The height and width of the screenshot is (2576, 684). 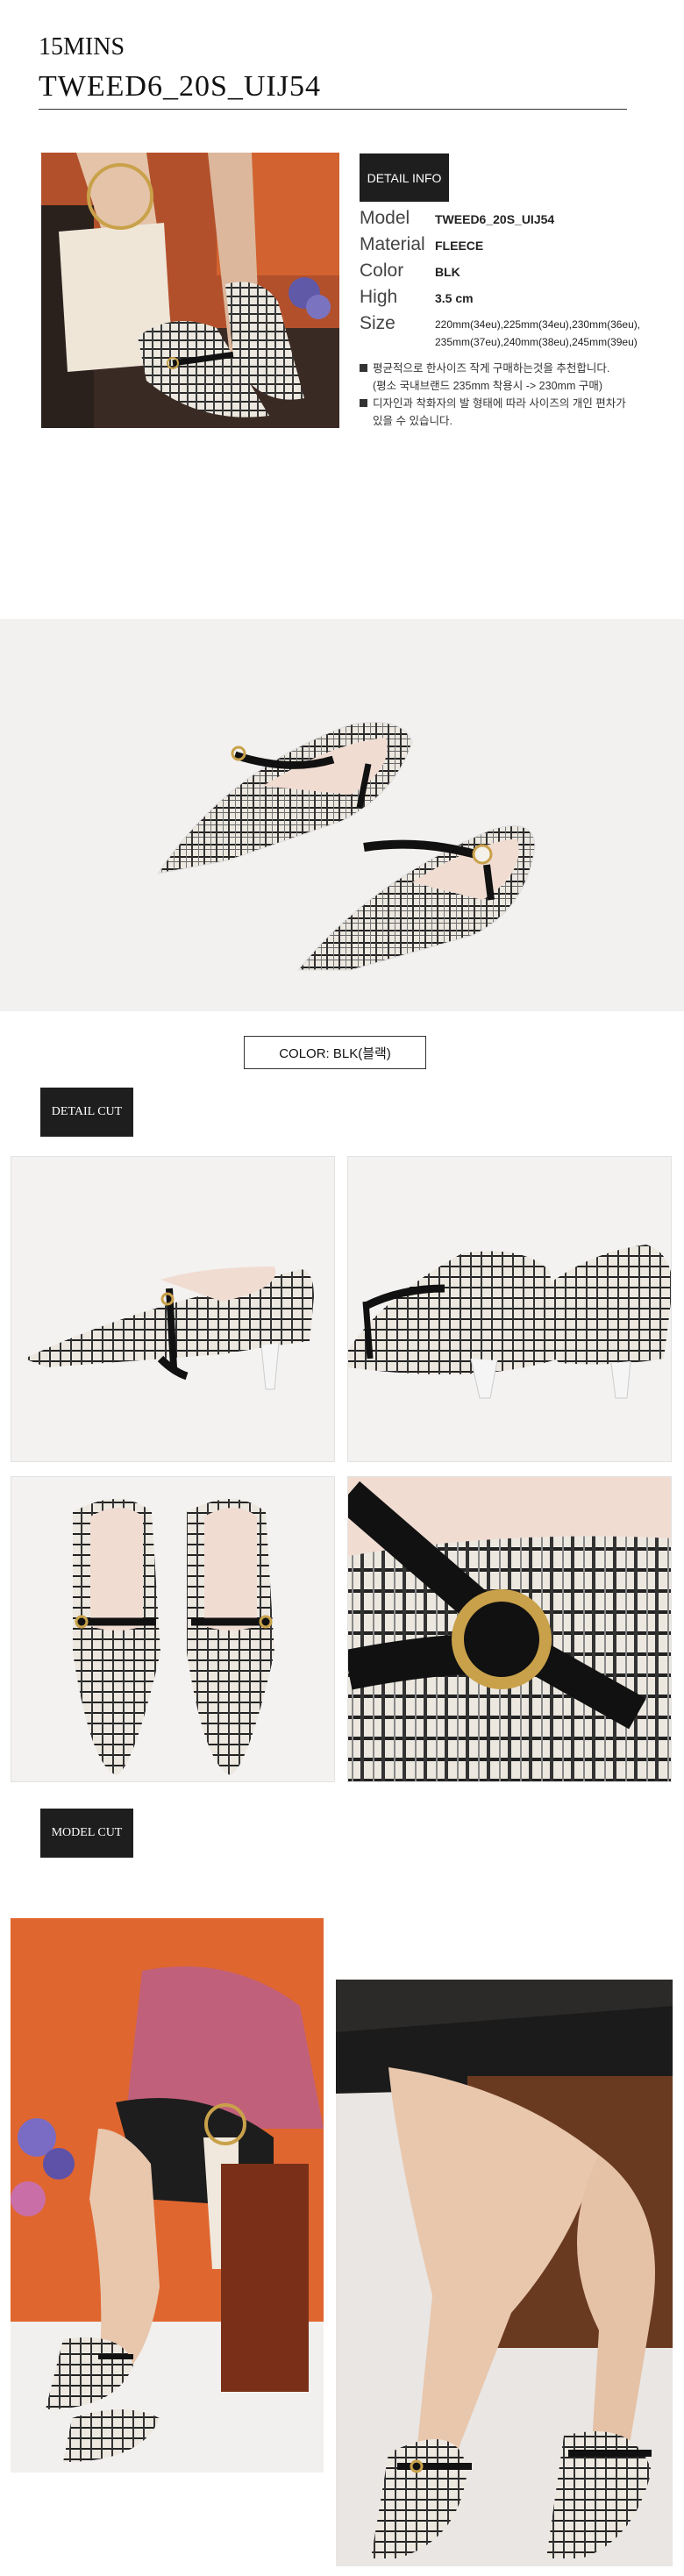 I want to click on spec-value: FLEECE, so click(x=459, y=246).